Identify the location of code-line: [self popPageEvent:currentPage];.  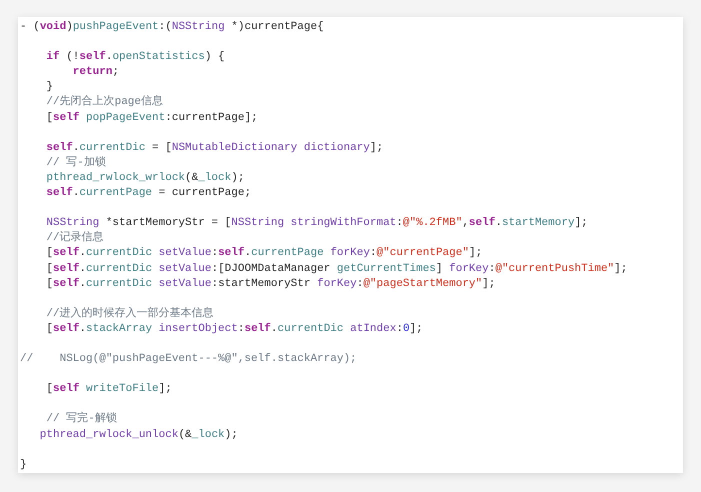
(152, 118).